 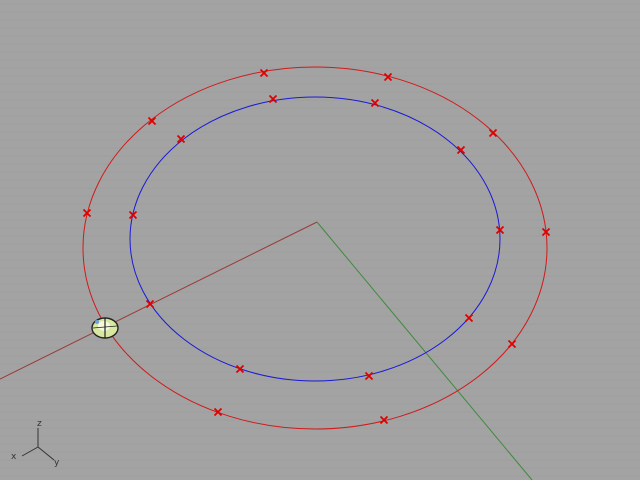 I want to click on axis-widget-y-line, so click(x=46, y=453).